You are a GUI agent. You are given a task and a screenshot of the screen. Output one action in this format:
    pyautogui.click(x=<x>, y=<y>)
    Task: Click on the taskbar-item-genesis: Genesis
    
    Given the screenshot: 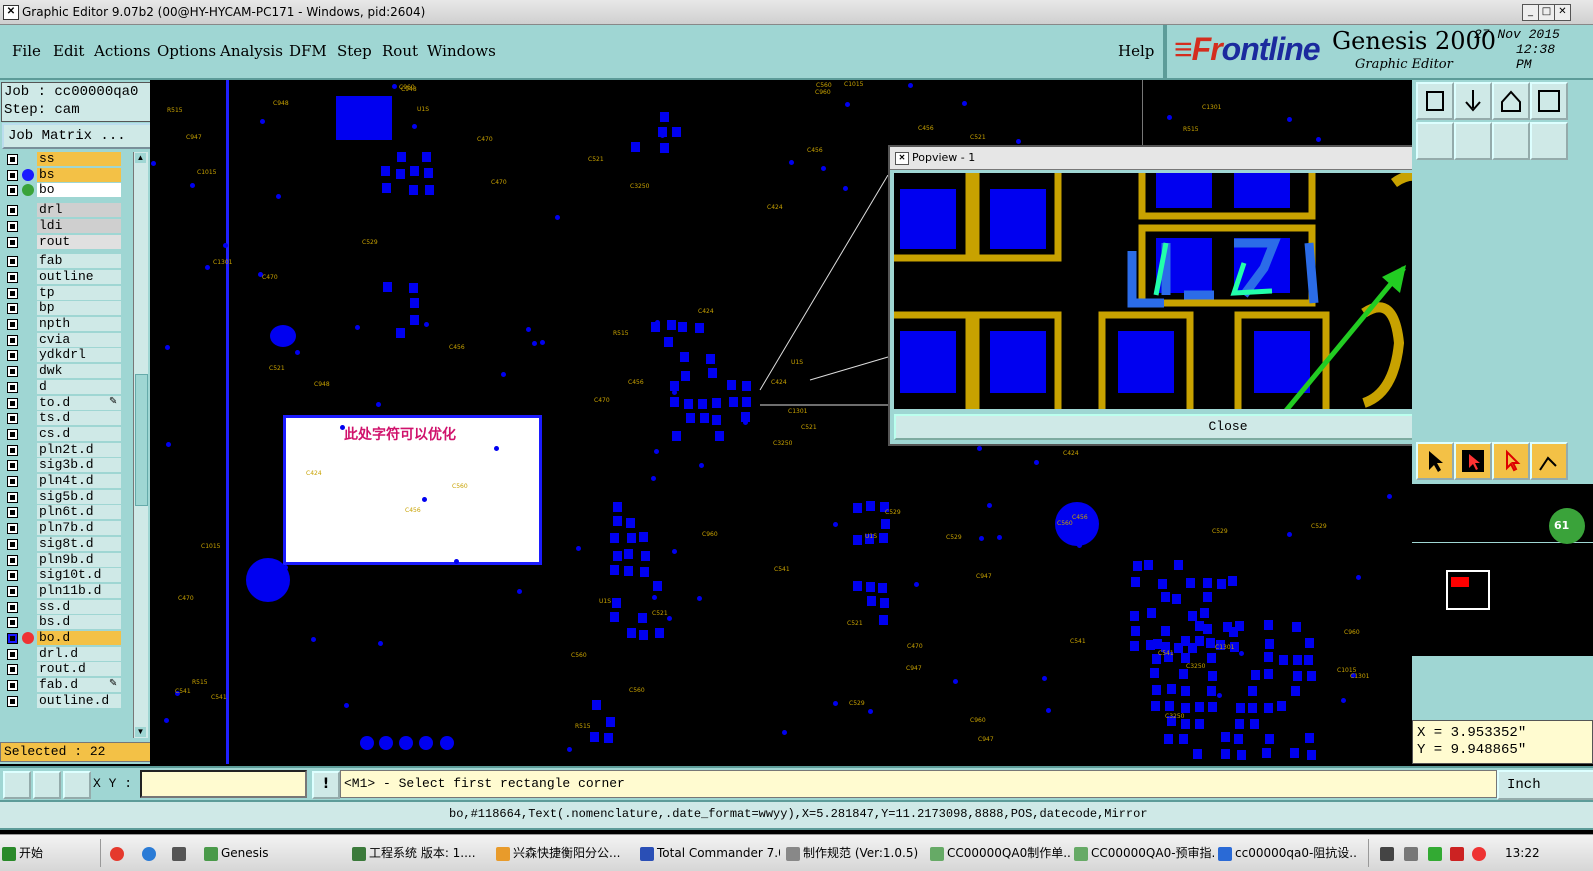 What is the action you would take?
    pyautogui.click(x=274, y=853)
    